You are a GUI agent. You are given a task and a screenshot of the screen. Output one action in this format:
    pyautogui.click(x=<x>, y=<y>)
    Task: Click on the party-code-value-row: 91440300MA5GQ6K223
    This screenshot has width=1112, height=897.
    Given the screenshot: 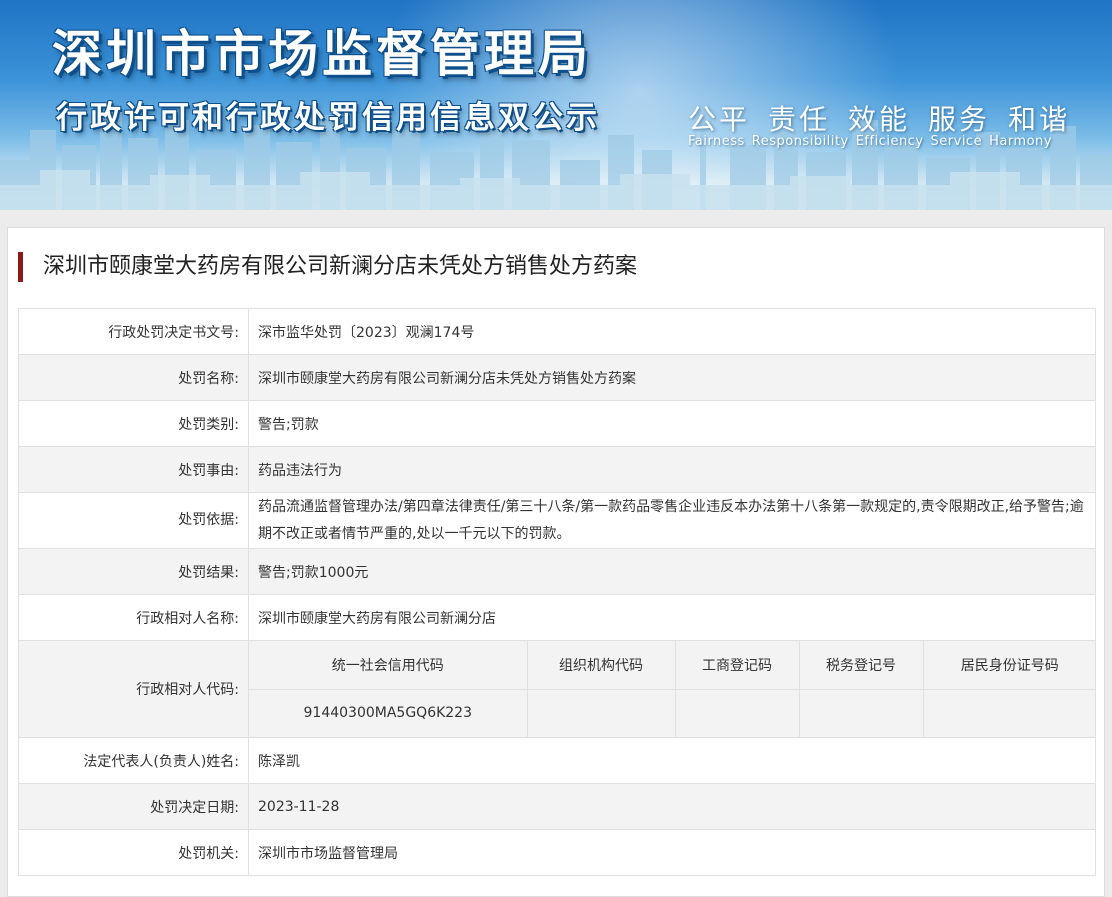 What is the action you would take?
    pyautogui.click(x=672, y=712)
    